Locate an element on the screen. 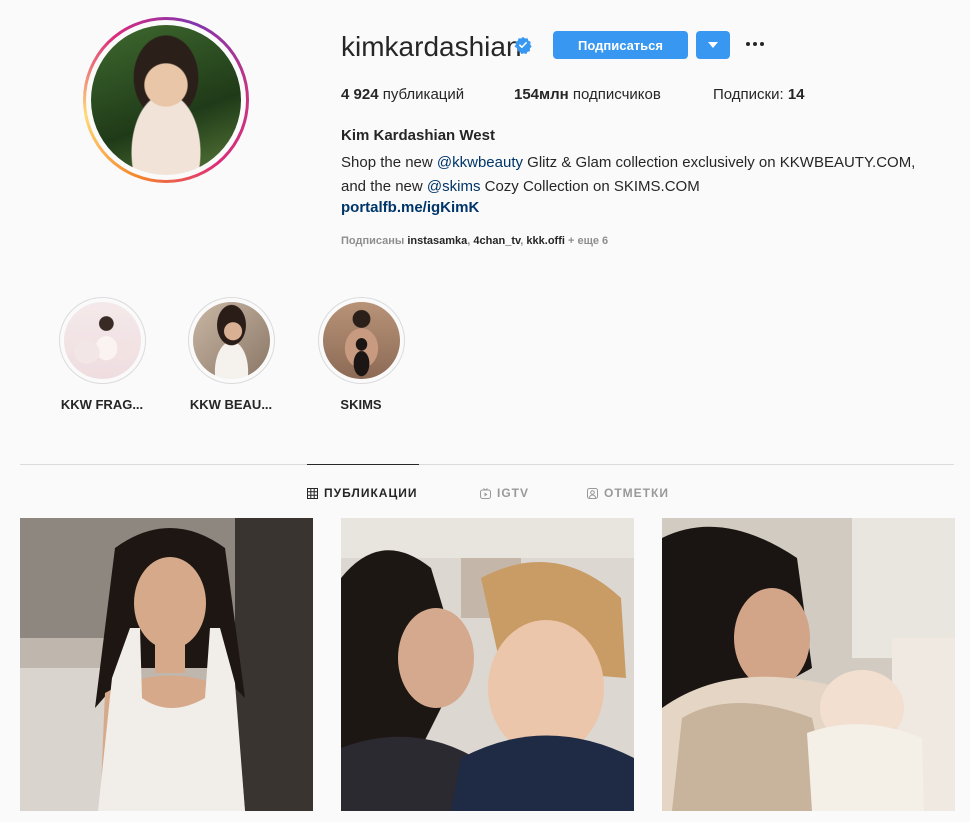 The height and width of the screenshot is (822, 970). tab-posts: ПУБЛИКАЦИИ is located at coordinates (362, 493).